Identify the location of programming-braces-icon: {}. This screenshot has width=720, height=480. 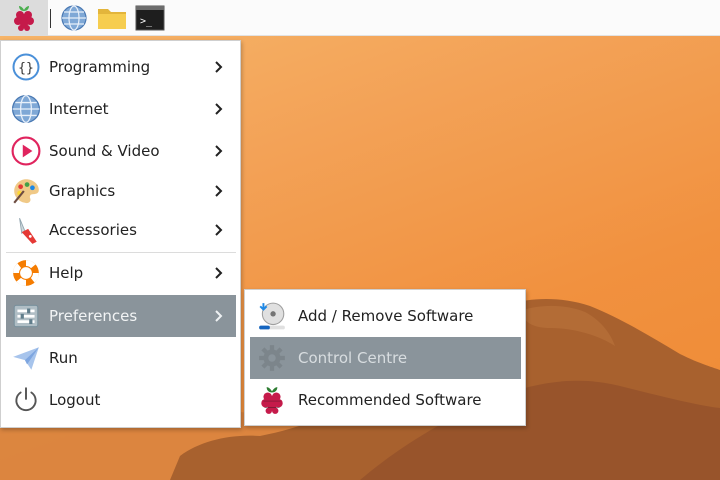
(26, 67).